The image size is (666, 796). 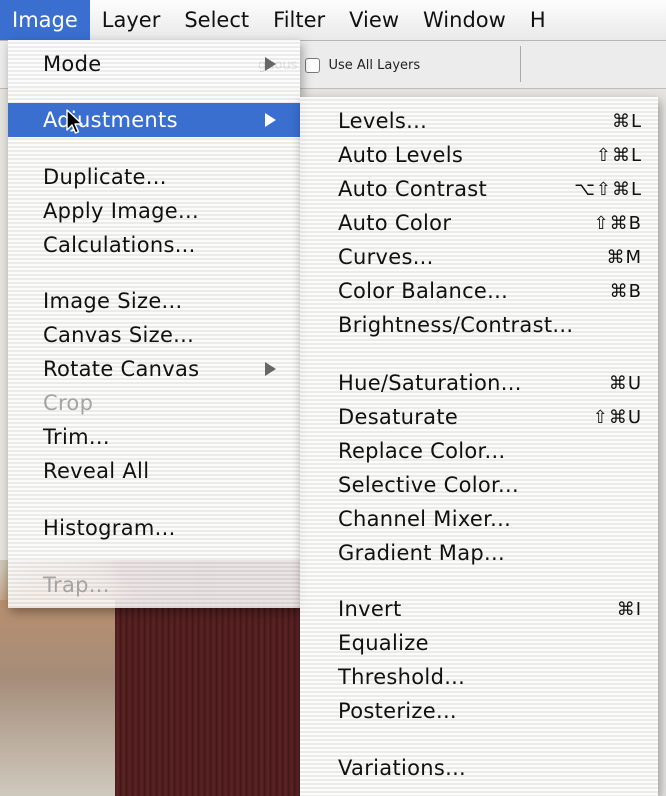 I want to click on shortcut-label: ⌥⇧⌘L, so click(x=608, y=189).